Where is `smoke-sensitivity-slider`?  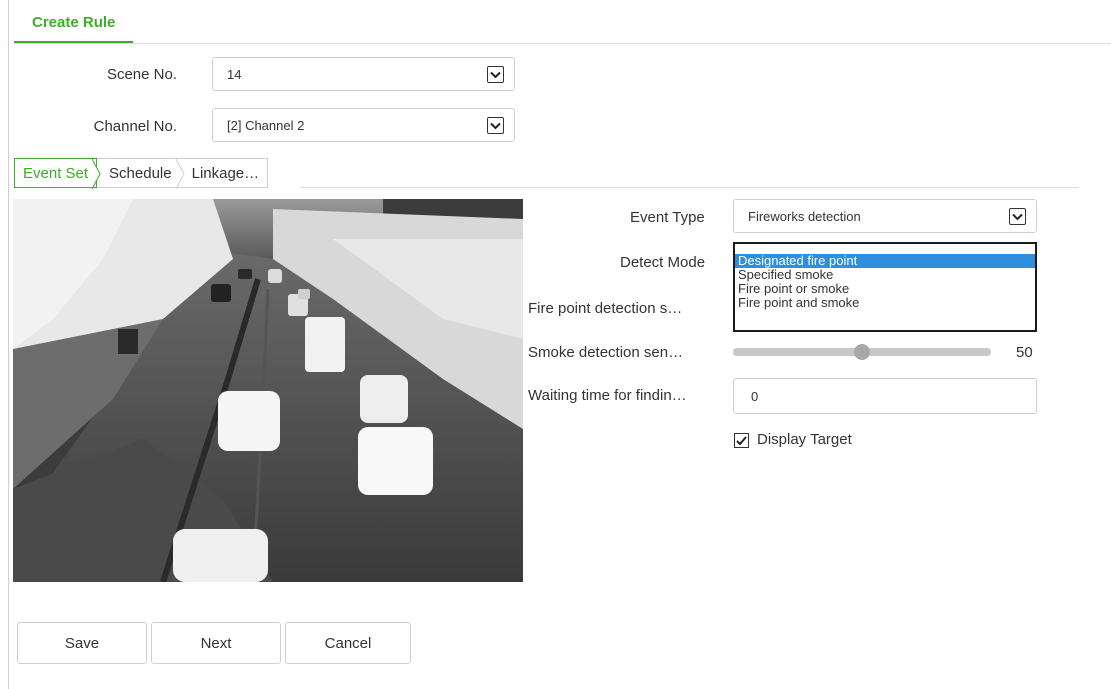
smoke-sensitivity-slider is located at coordinates (862, 352).